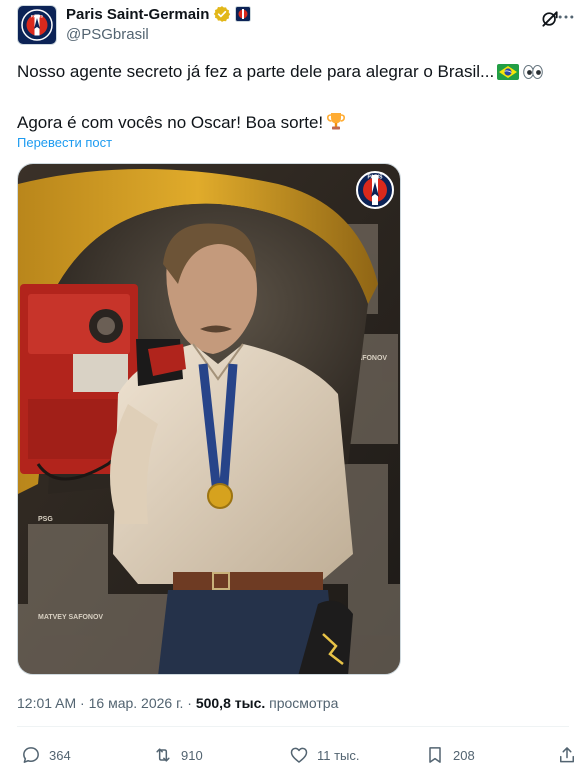 Image resolution: width=586 pixels, height=775 pixels. Describe the element at coordinates (338, 755) in the screenshot. I see `like-count: 11 тыс.` at that location.